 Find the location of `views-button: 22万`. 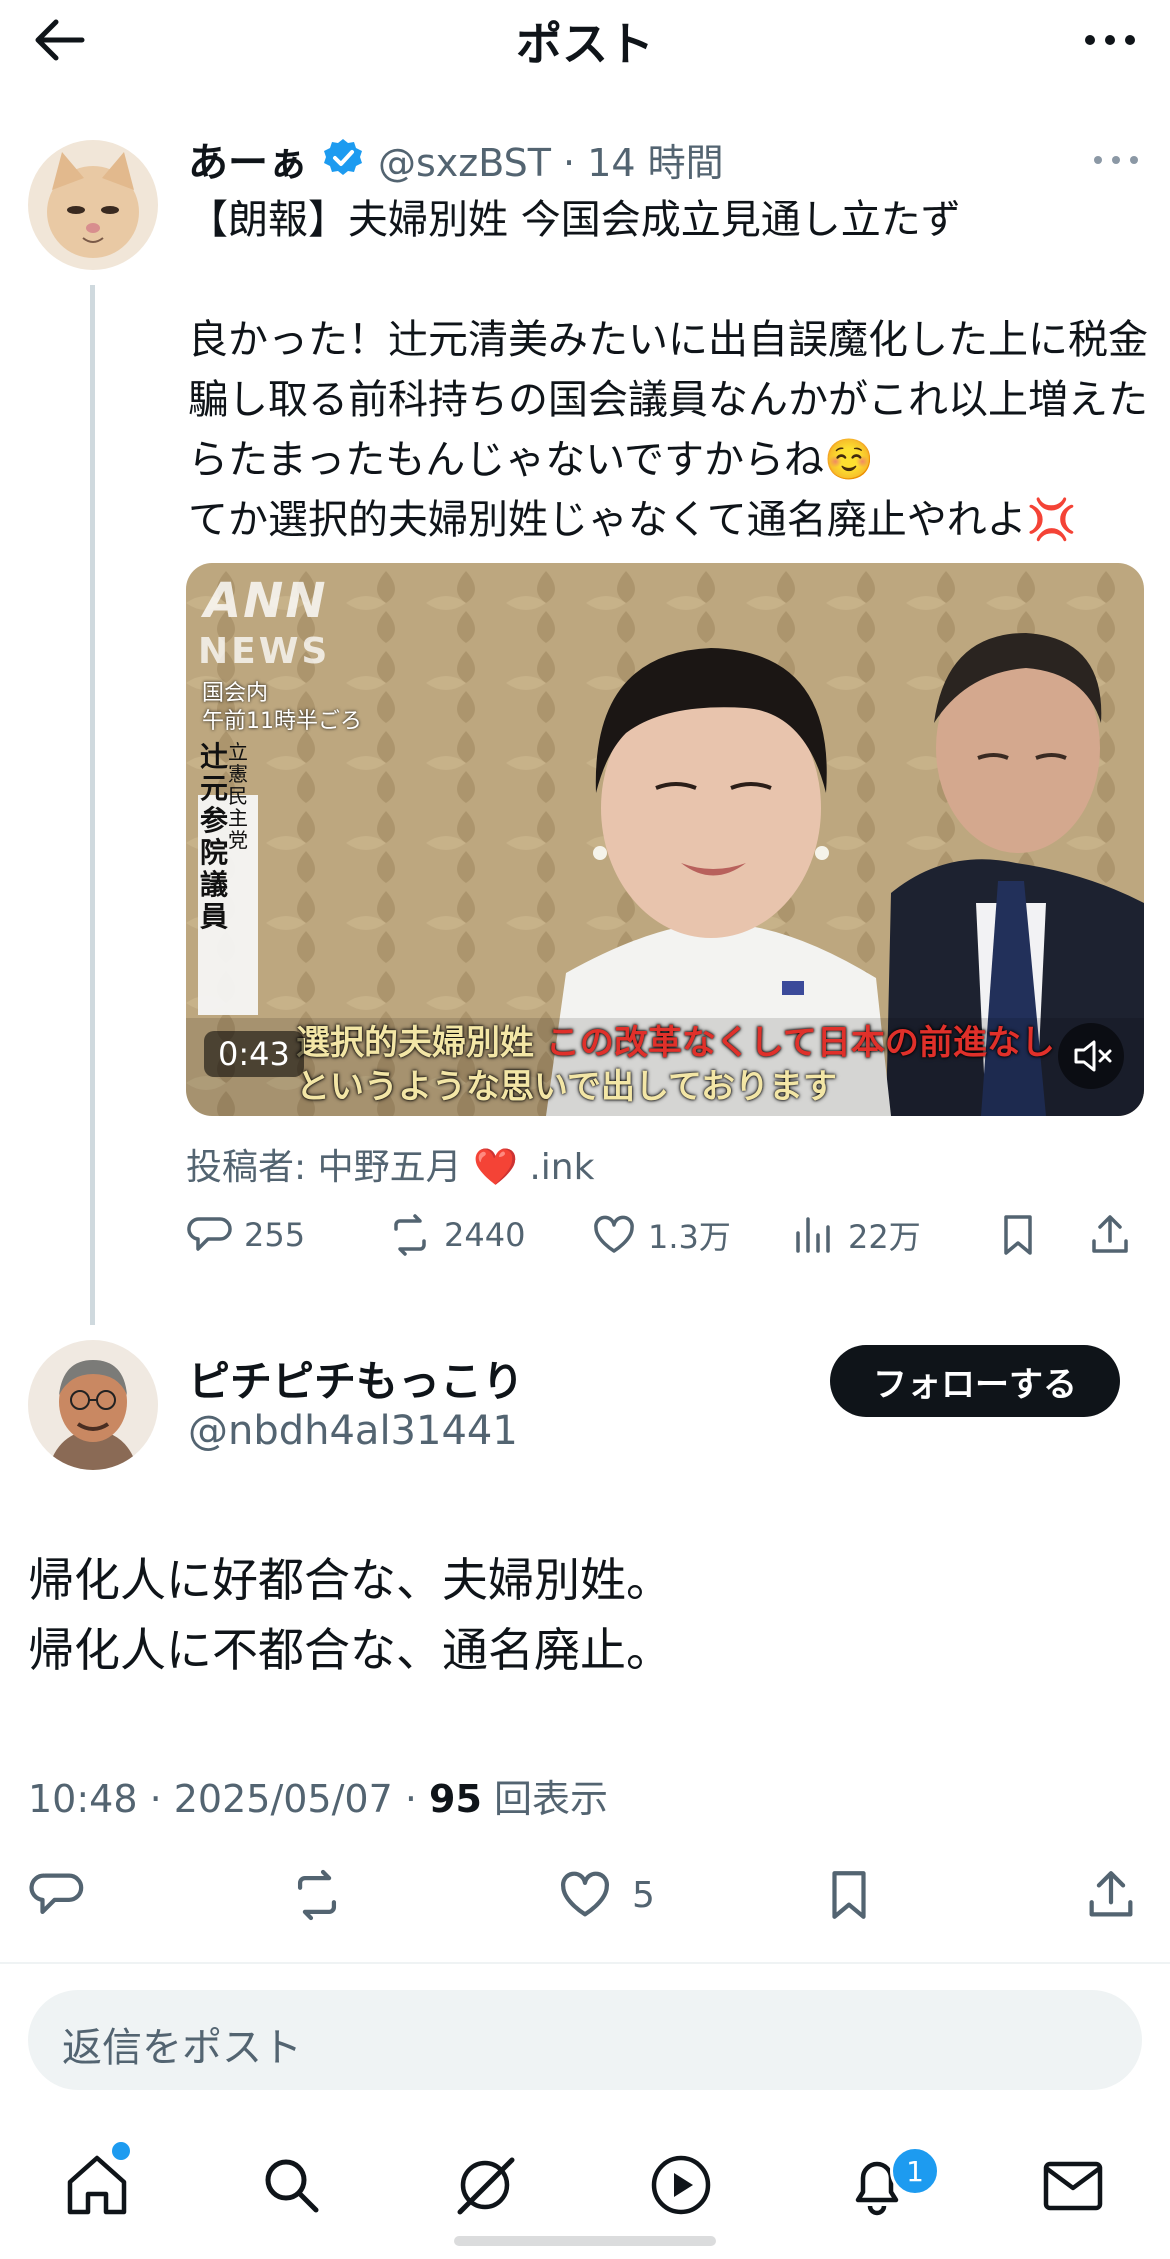

views-button: 22万 is located at coordinates (855, 1235).